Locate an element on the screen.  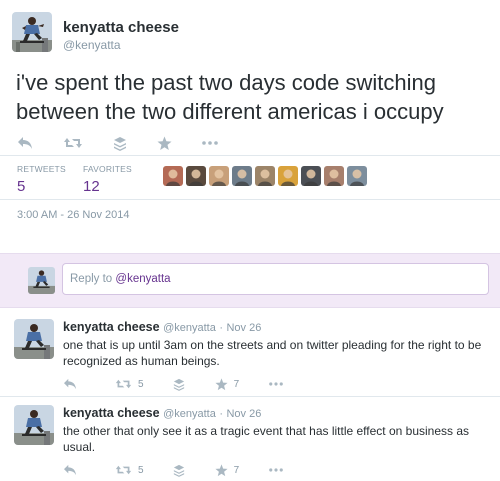
reply-input: Reply to @kenyatta is located at coordinates (275, 279).